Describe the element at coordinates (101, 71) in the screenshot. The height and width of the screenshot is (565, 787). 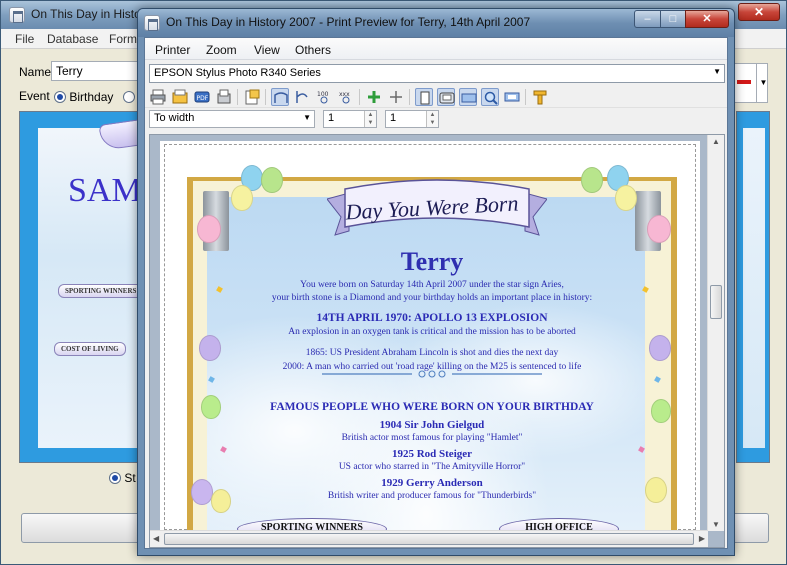
I see `name-field: Terry` at that location.